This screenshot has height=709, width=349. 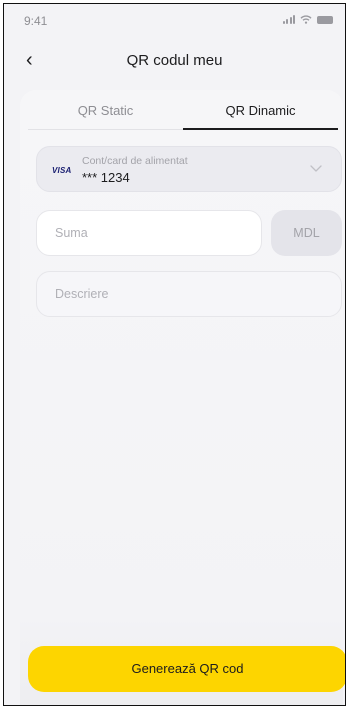 I want to click on navigation-bar: ‹ QR codul meu, so click(x=174, y=61).